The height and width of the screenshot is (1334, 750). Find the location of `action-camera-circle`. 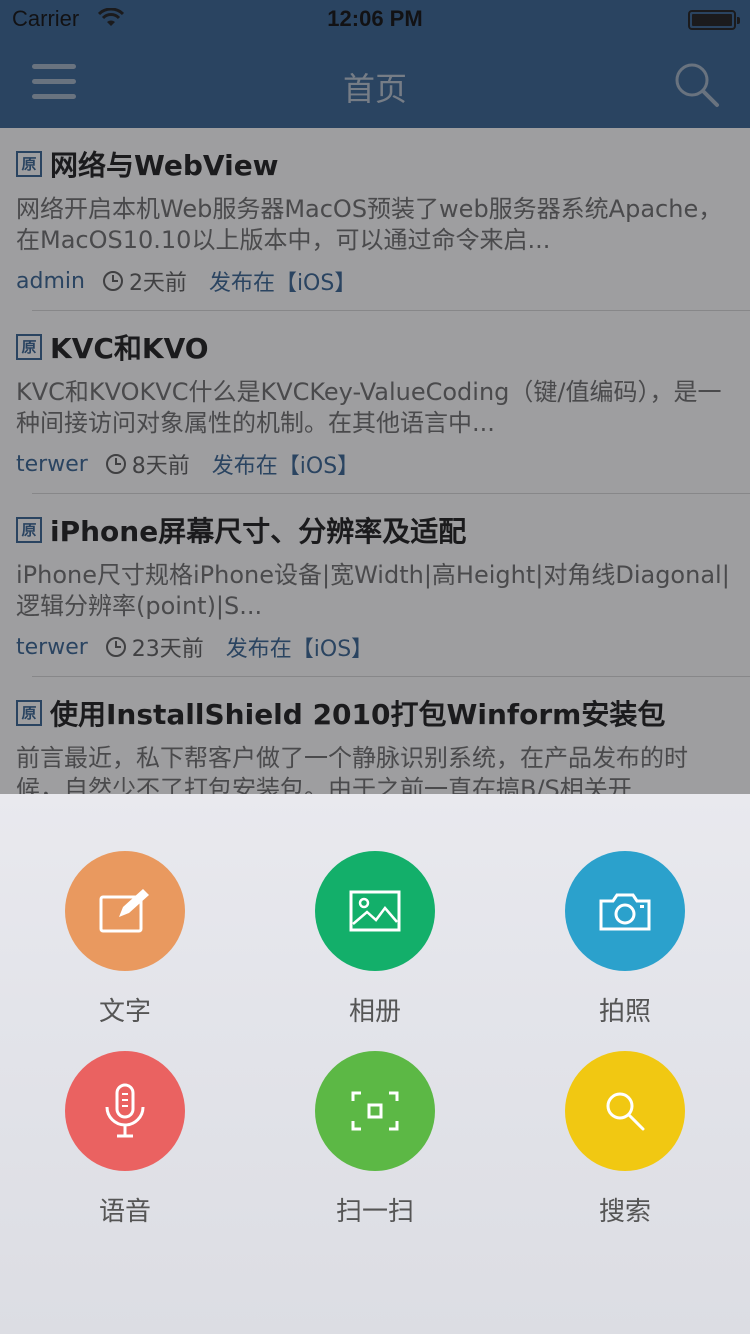

action-camera-circle is located at coordinates (625, 911).